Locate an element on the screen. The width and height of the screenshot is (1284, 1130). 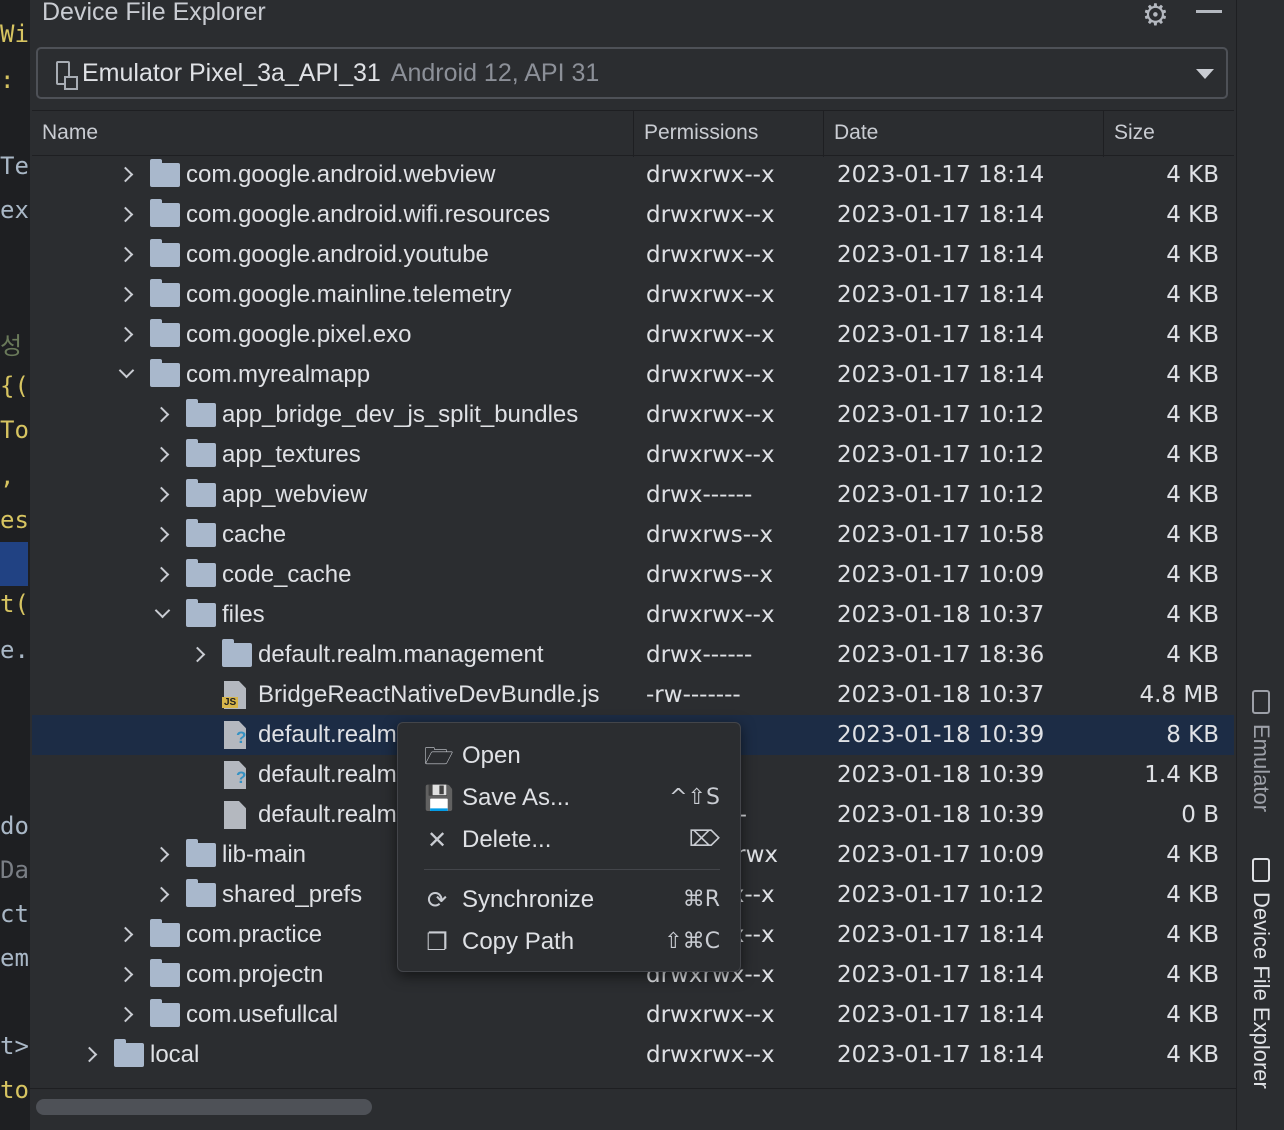
editor-code-fragment: Te is located at coordinates (14, 166).